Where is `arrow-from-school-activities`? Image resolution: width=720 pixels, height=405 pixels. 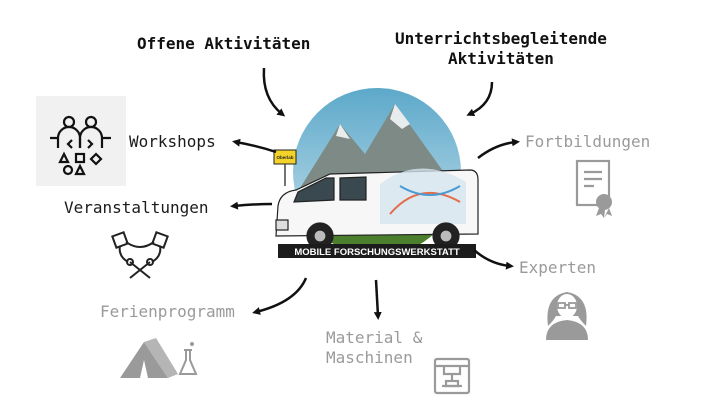
arrow-from-school-activities is located at coordinates (480, 98).